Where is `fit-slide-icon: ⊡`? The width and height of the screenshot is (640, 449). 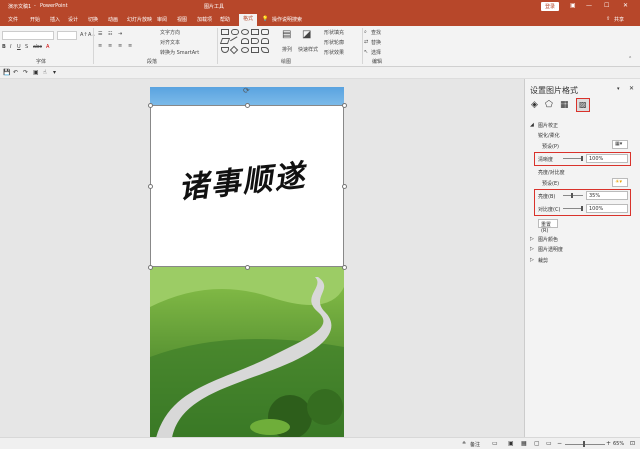 fit-slide-icon: ⊡ is located at coordinates (632, 443).